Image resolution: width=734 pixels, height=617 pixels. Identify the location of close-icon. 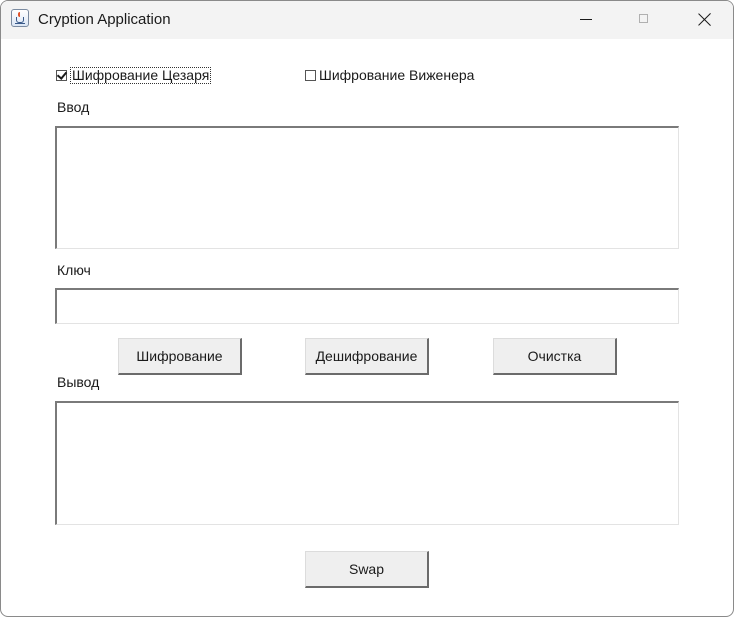
(704, 19).